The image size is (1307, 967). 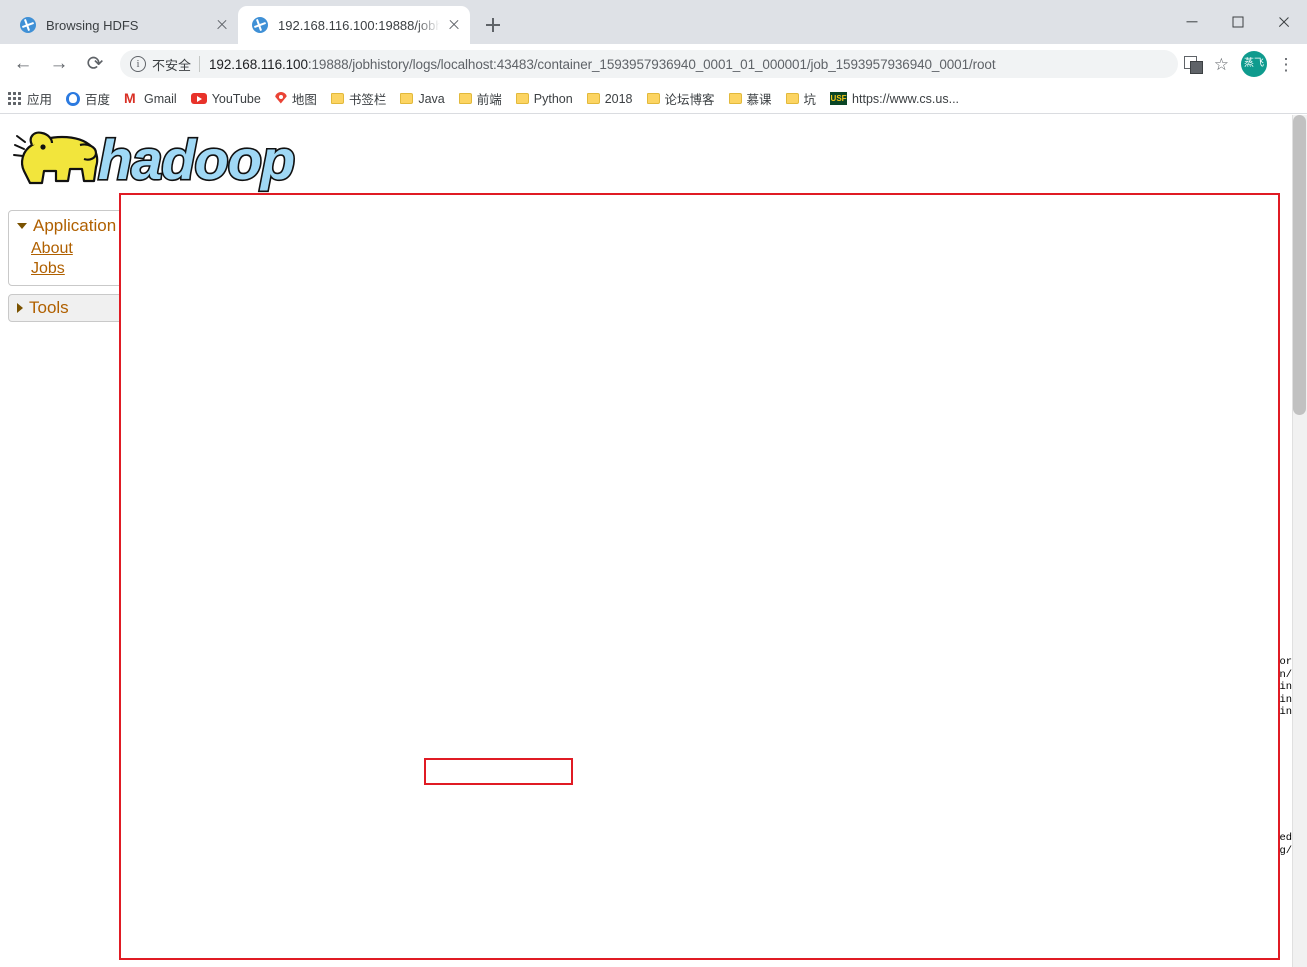 I want to click on bookmark-baidu: 百度, so click(x=88, y=98).